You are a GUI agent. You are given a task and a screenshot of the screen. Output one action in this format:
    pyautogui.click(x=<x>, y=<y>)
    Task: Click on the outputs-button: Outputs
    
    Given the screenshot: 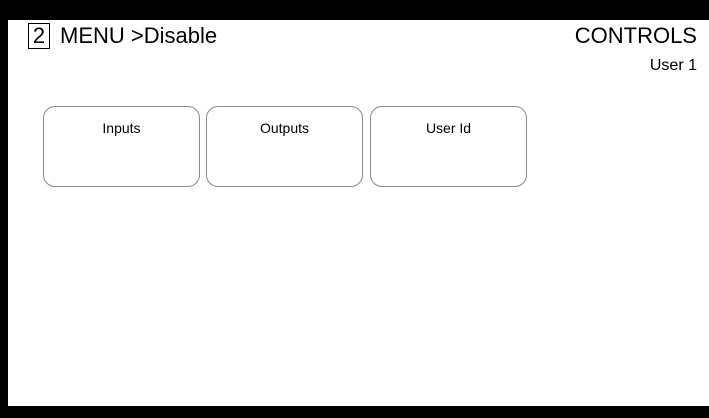 What is the action you would take?
    pyautogui.click(x=284, y=146)
    